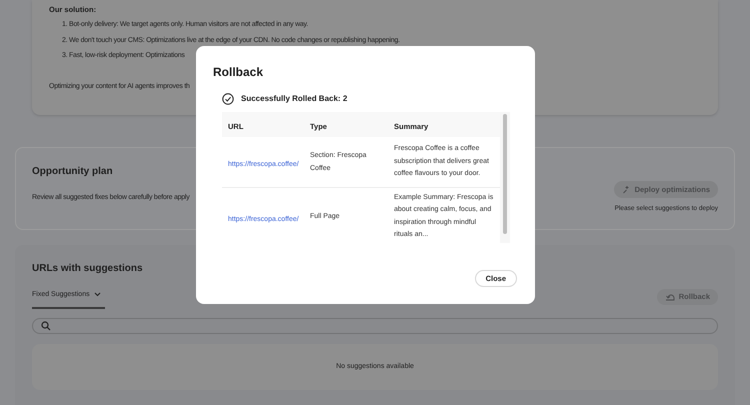  I want to click on status-text: Successfully Rolled Back: 2, so click(294, 99).